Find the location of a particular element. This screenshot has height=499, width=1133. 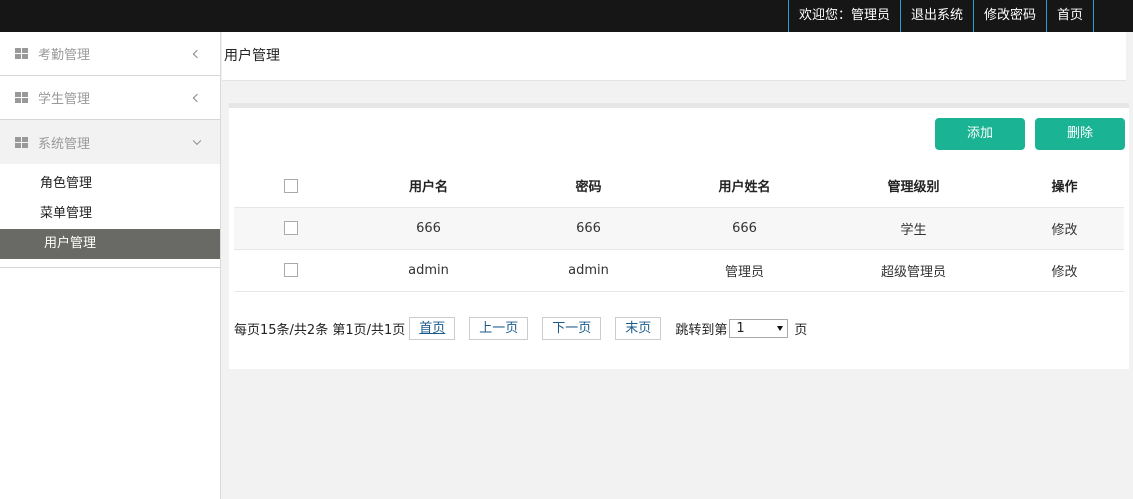

table-header-row: 用户名 密码 用户姓名 管理级别 操作 is located at coordinates (679, 186).